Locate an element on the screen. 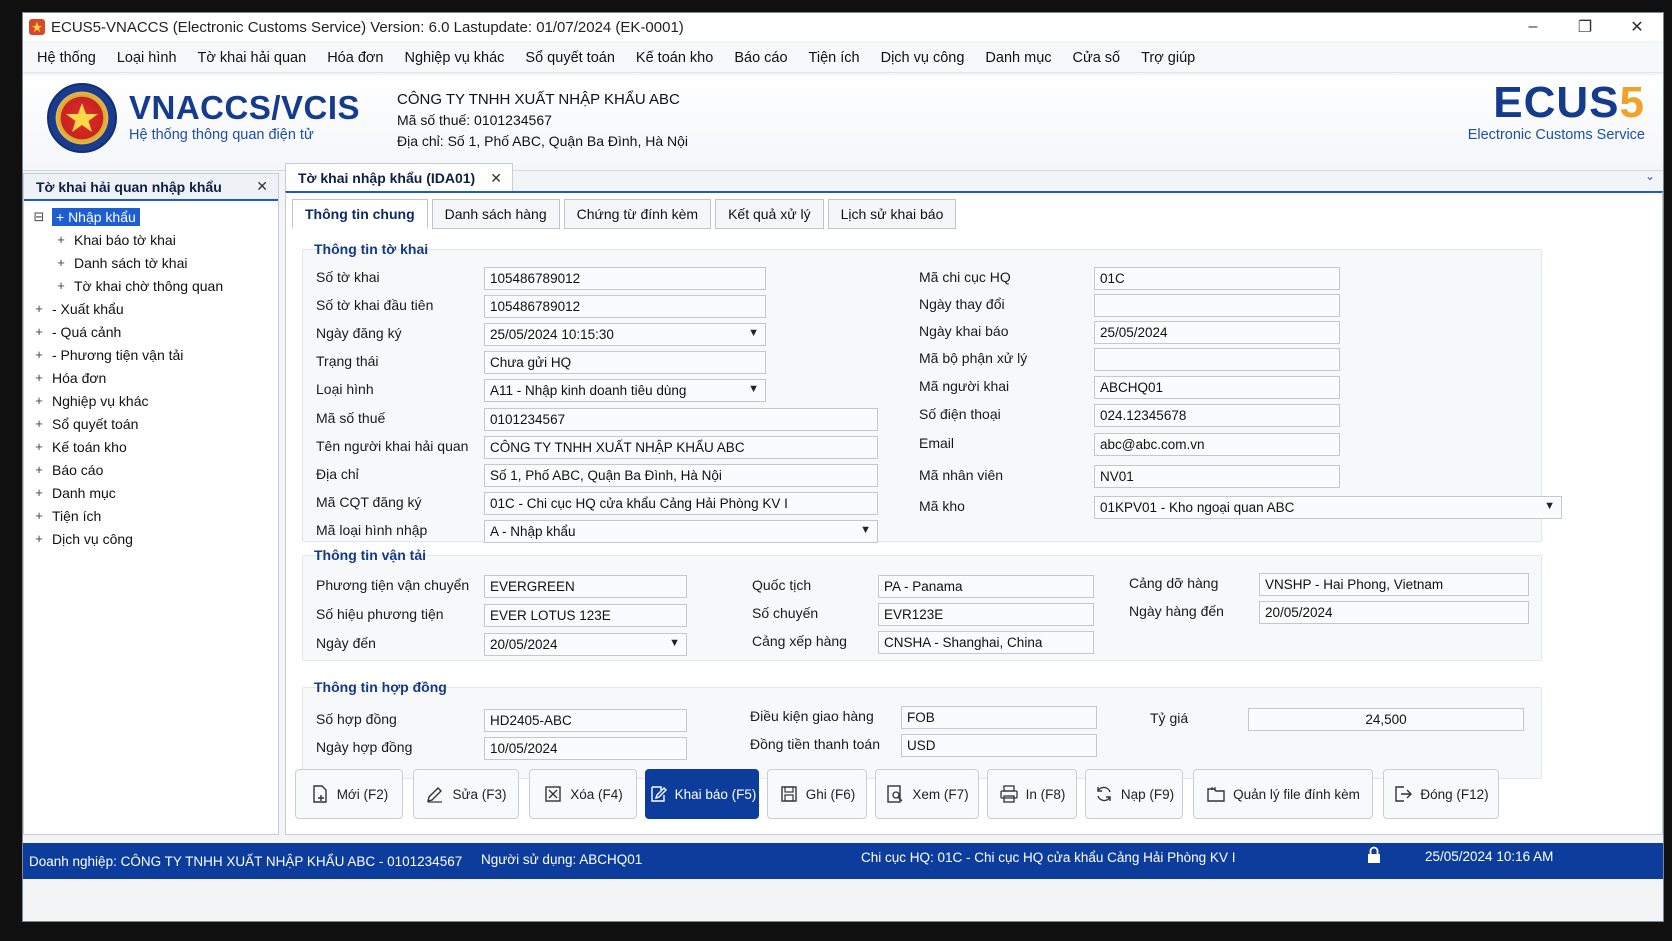 Image resolution: width=1672 pixels, height=941 pixels. tab-lich-su-khai-bao: Lịch sử khai báo is located at coordinates (892, 214).